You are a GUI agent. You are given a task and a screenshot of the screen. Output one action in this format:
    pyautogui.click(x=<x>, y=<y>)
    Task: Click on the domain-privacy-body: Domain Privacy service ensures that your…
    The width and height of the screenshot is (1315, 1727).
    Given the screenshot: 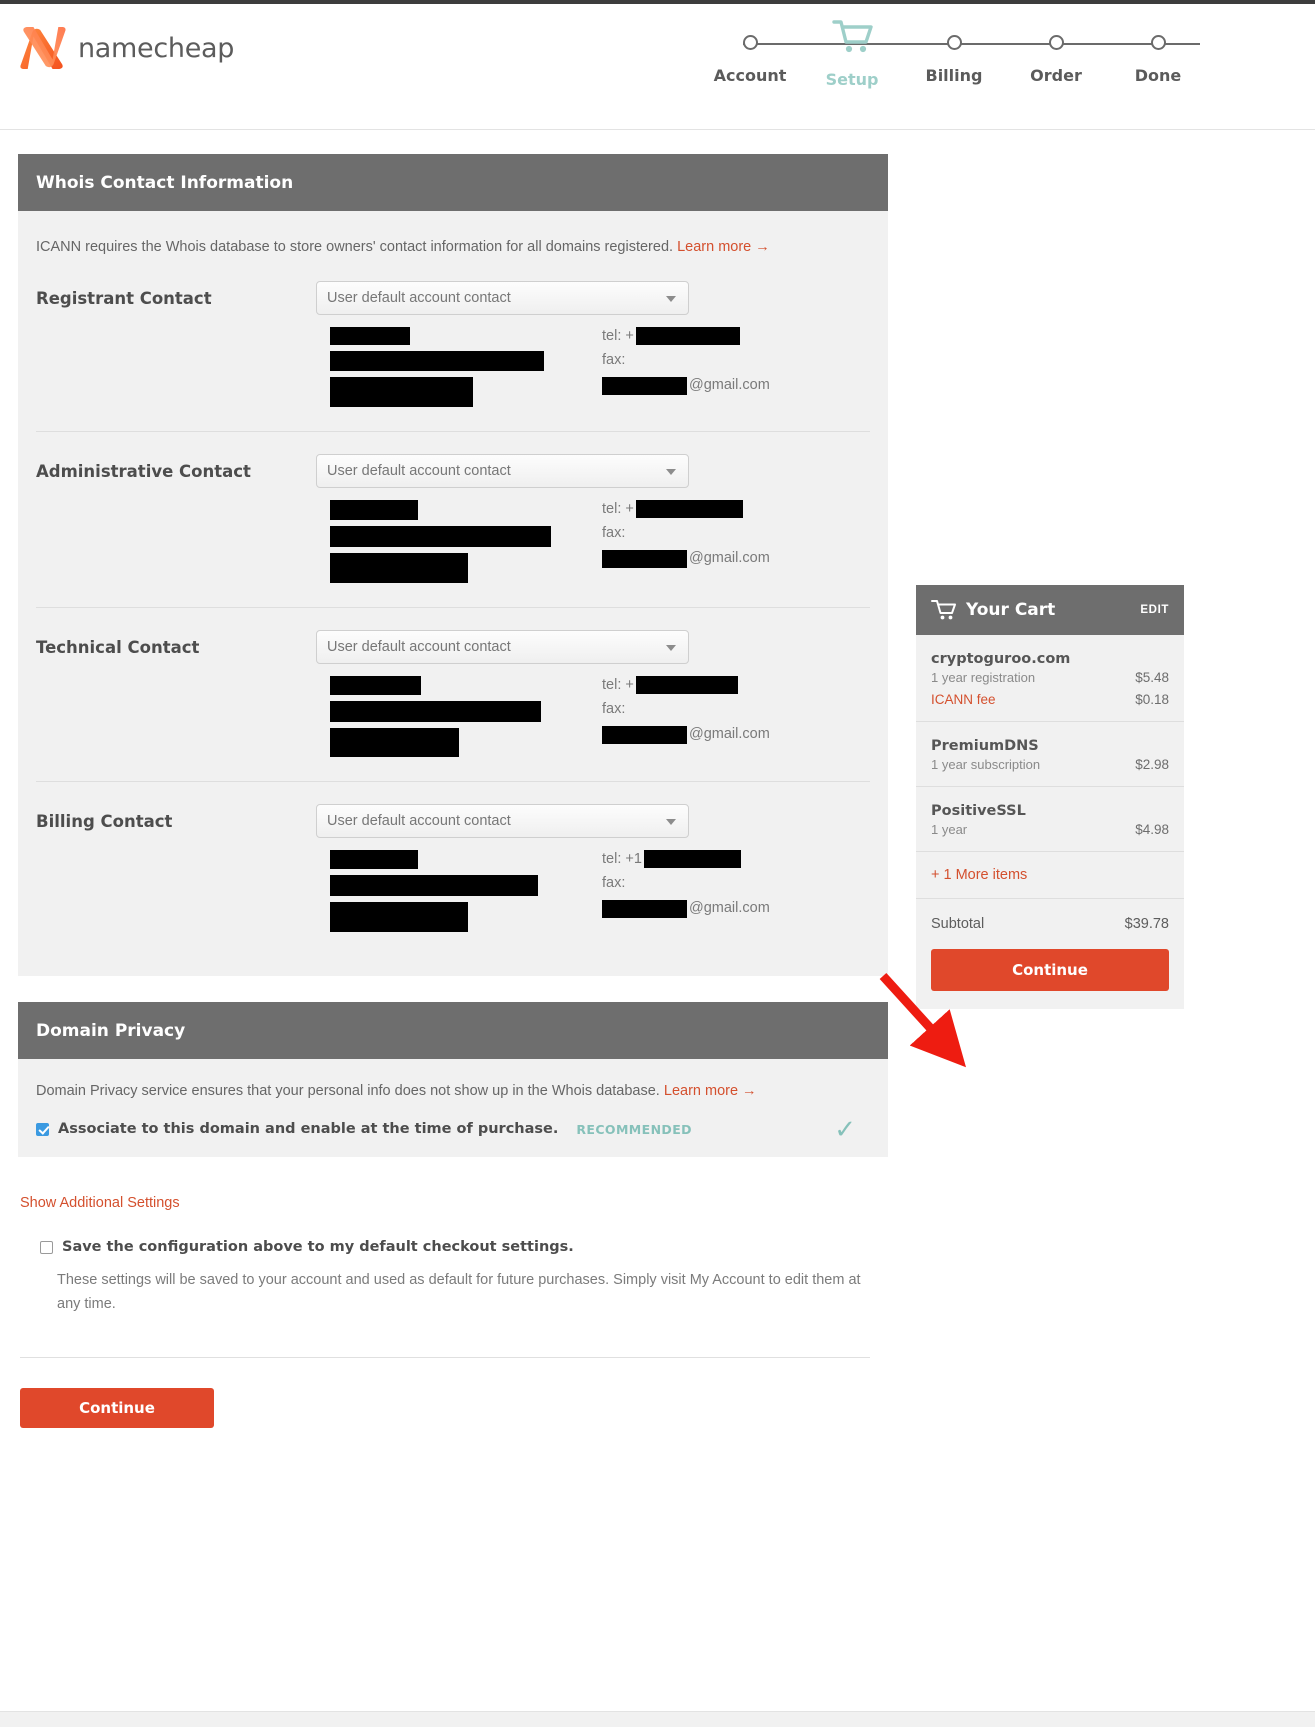 What is the action you would take?
    pyautogui.click(x=453, y=1108)
    